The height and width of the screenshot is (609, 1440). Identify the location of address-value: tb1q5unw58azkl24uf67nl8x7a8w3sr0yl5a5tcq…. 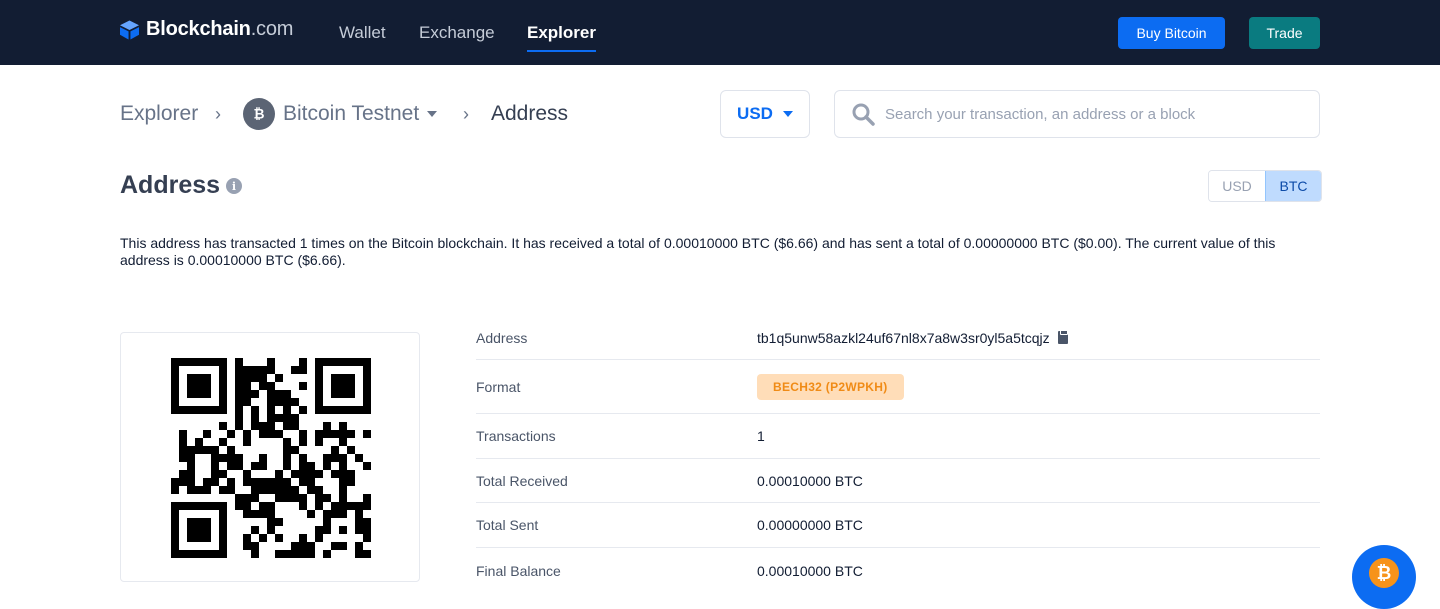
(903, 337).